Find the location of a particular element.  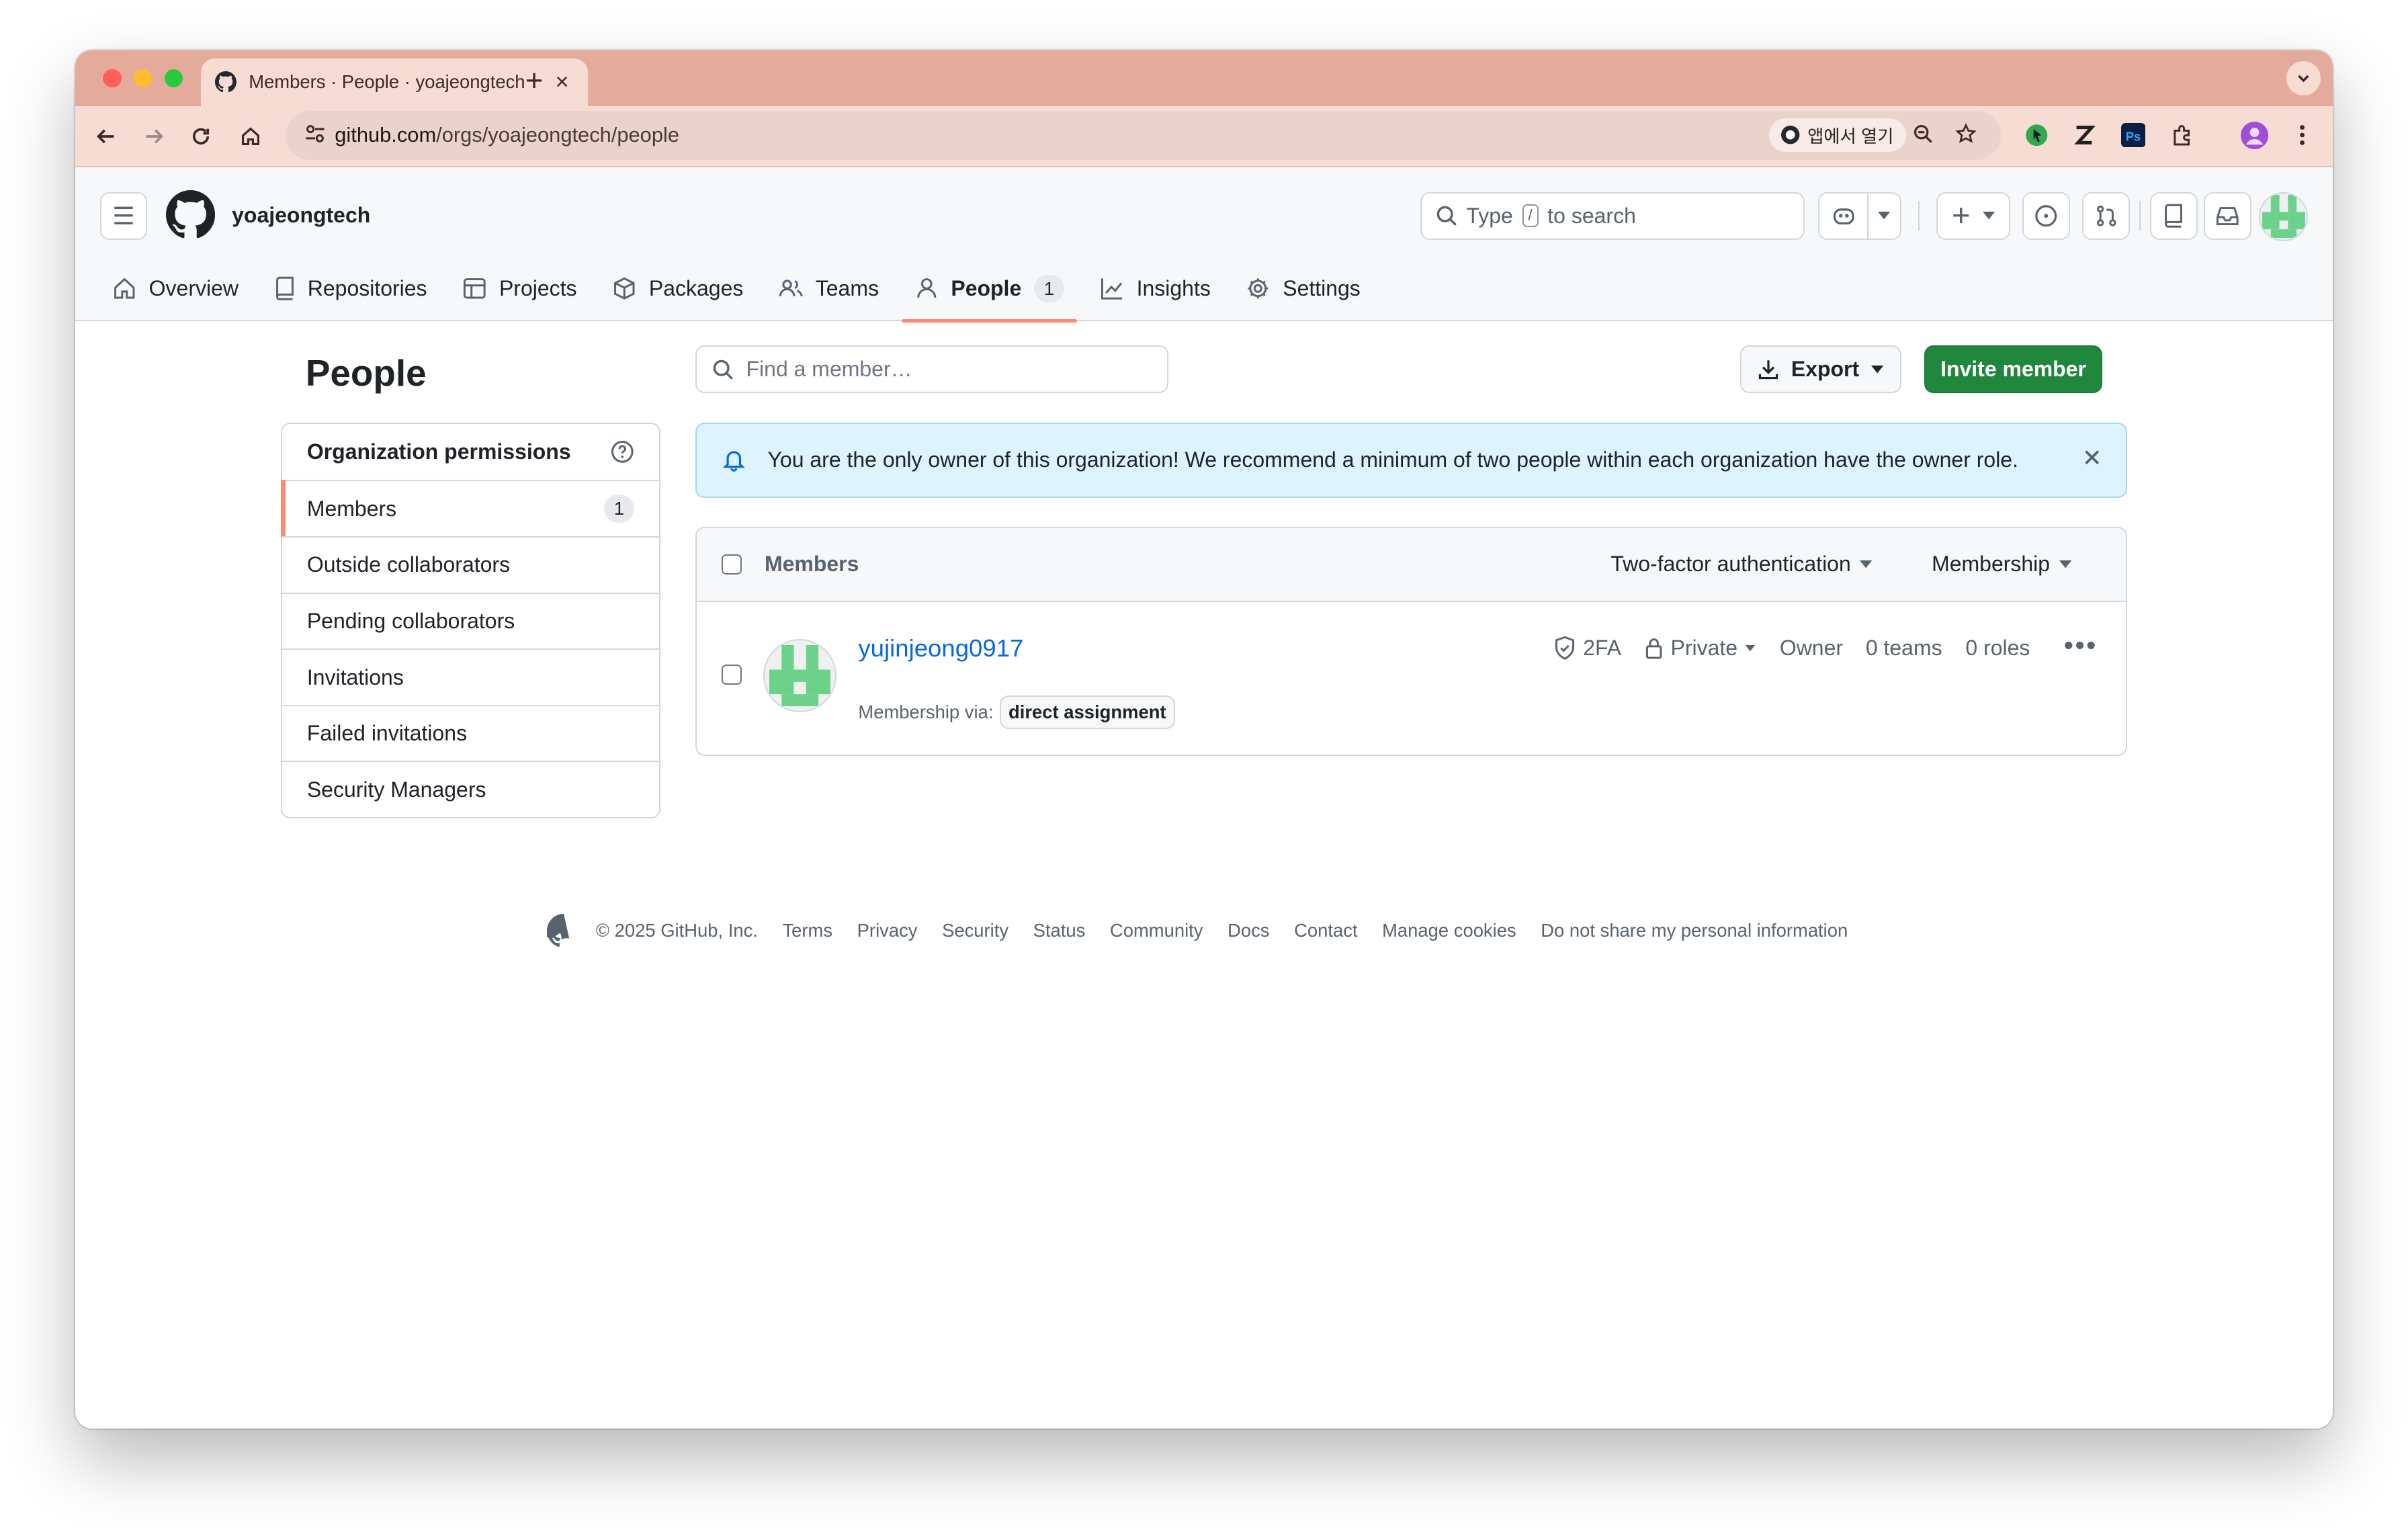

issues-button is located at coordinates (2046, 216).